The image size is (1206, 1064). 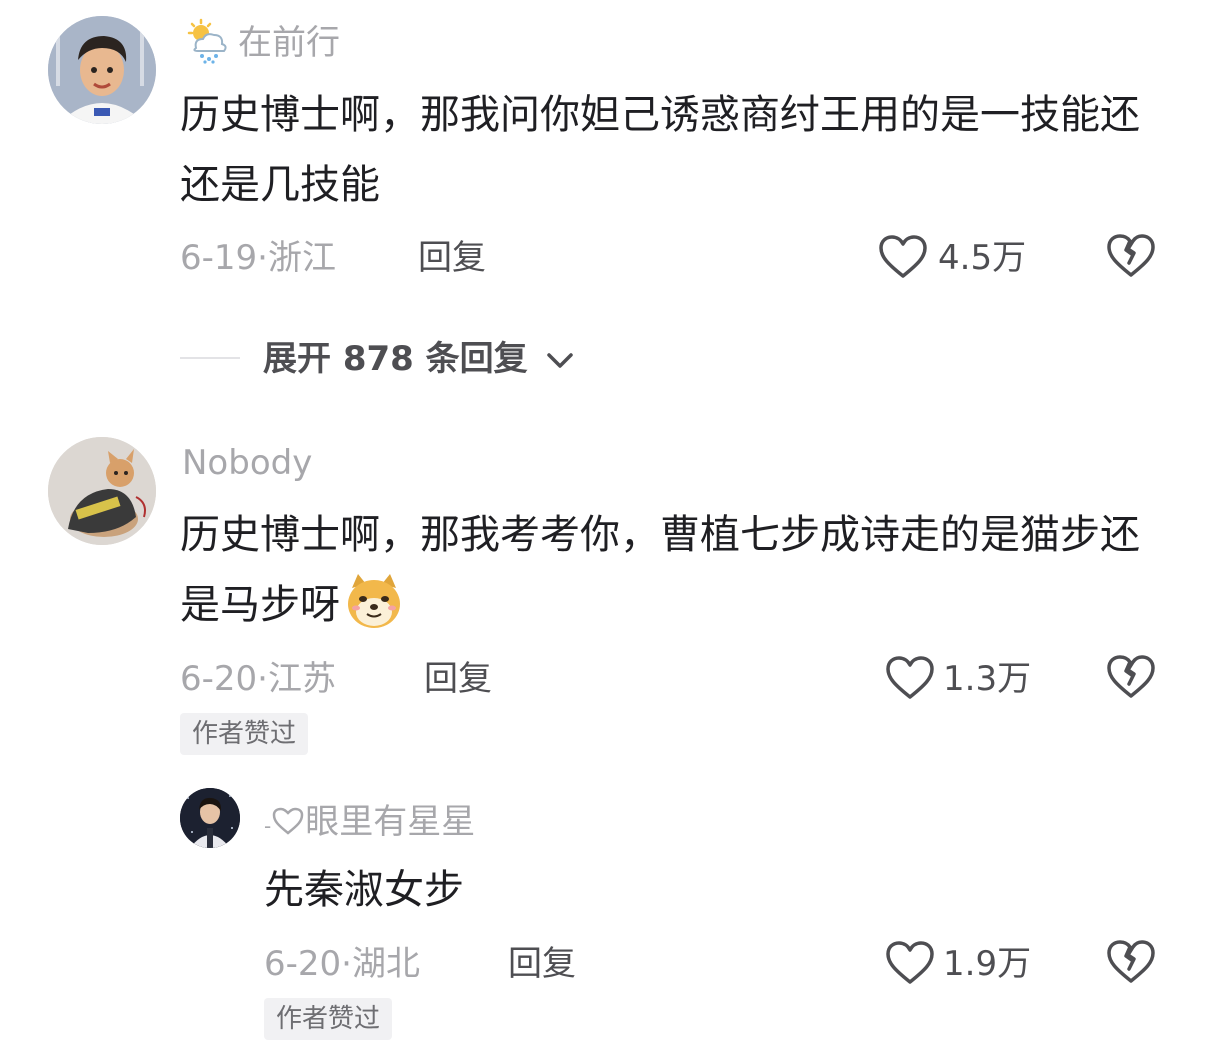 I want to click on reply-text: 先秦淑女步, so click(x=364, y=890).